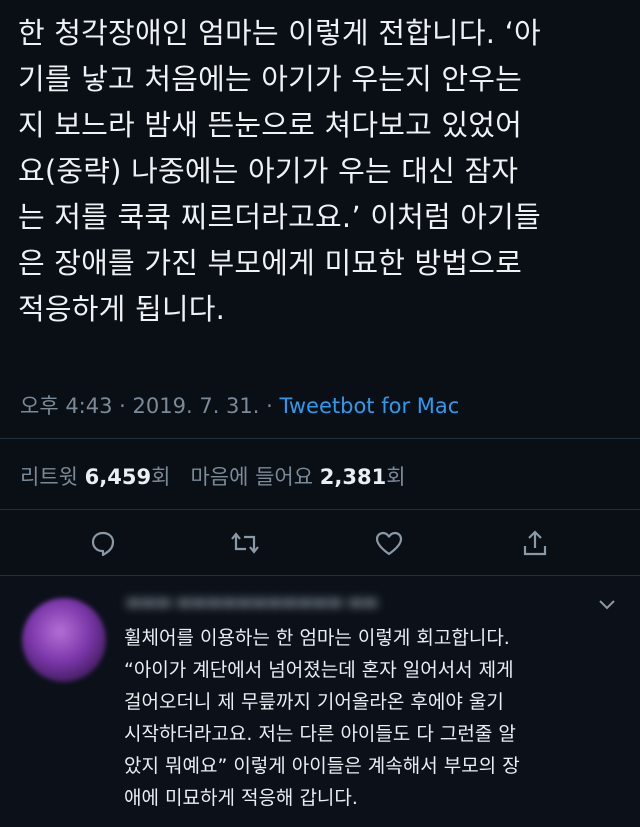 The image size is (640, 827). Describe the element at coordinates (241, 798) in the screenshot. I see `reply-line: 애에 미묘하게 적응해 갑니다.` at that location.